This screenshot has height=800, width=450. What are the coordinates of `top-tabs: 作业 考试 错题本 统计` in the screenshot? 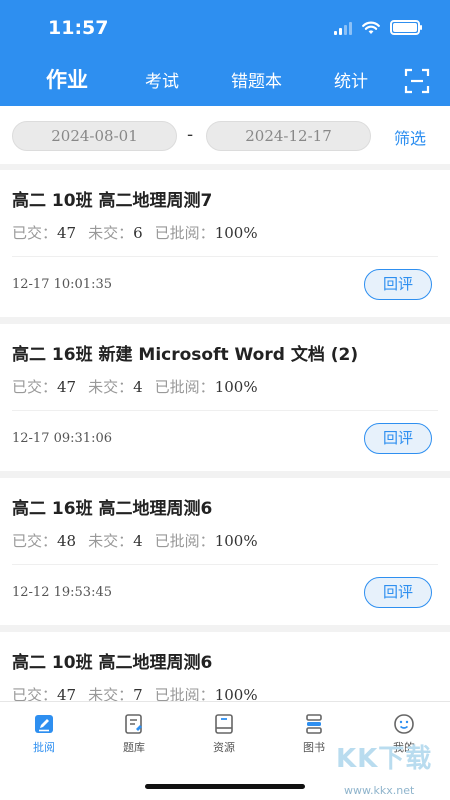 It's located at (225, 79).